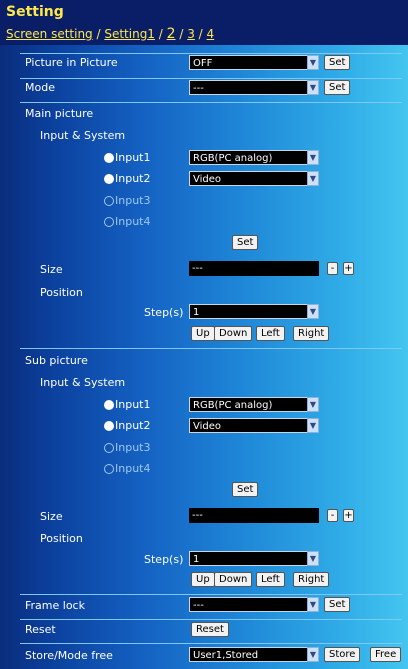 The height and width of the screenshot is (669, 408). What do you see at coordinates (198, 88) in the screenshot?
I see `mode-select-value: ---` at bounding box center [198, 88].